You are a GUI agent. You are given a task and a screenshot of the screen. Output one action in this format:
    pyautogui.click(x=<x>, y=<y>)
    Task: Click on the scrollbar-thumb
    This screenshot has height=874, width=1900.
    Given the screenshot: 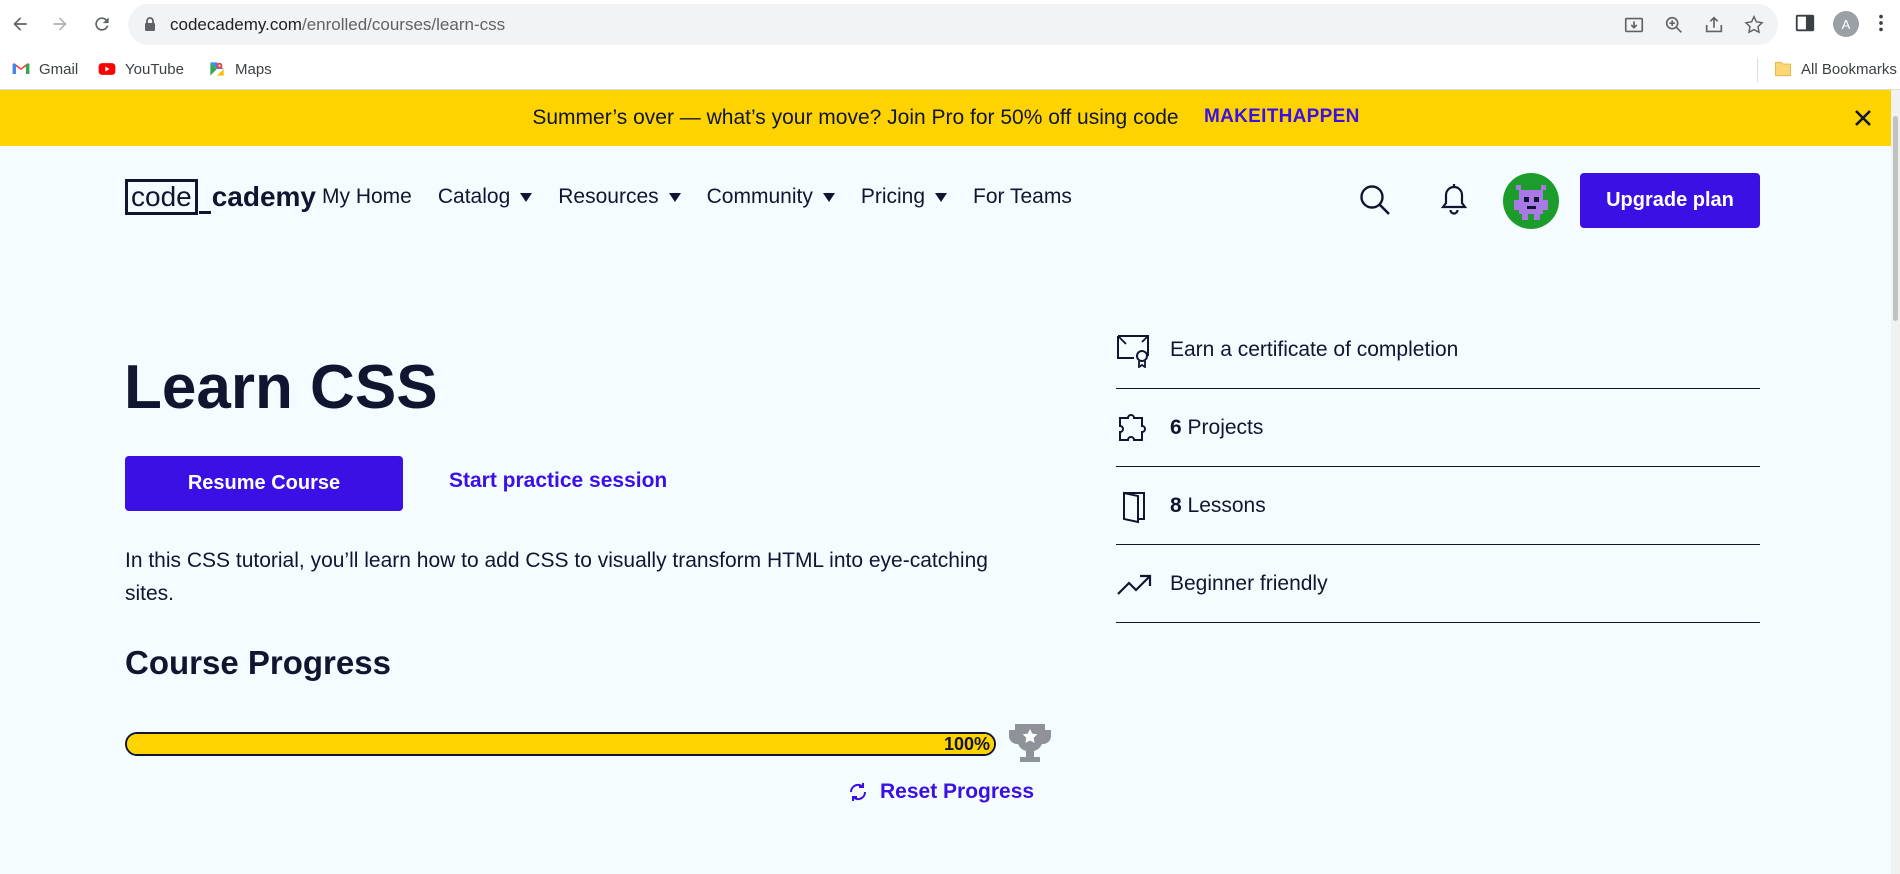 What is the action you would take?
    pyautogui.click(x=1895, y=218)
    